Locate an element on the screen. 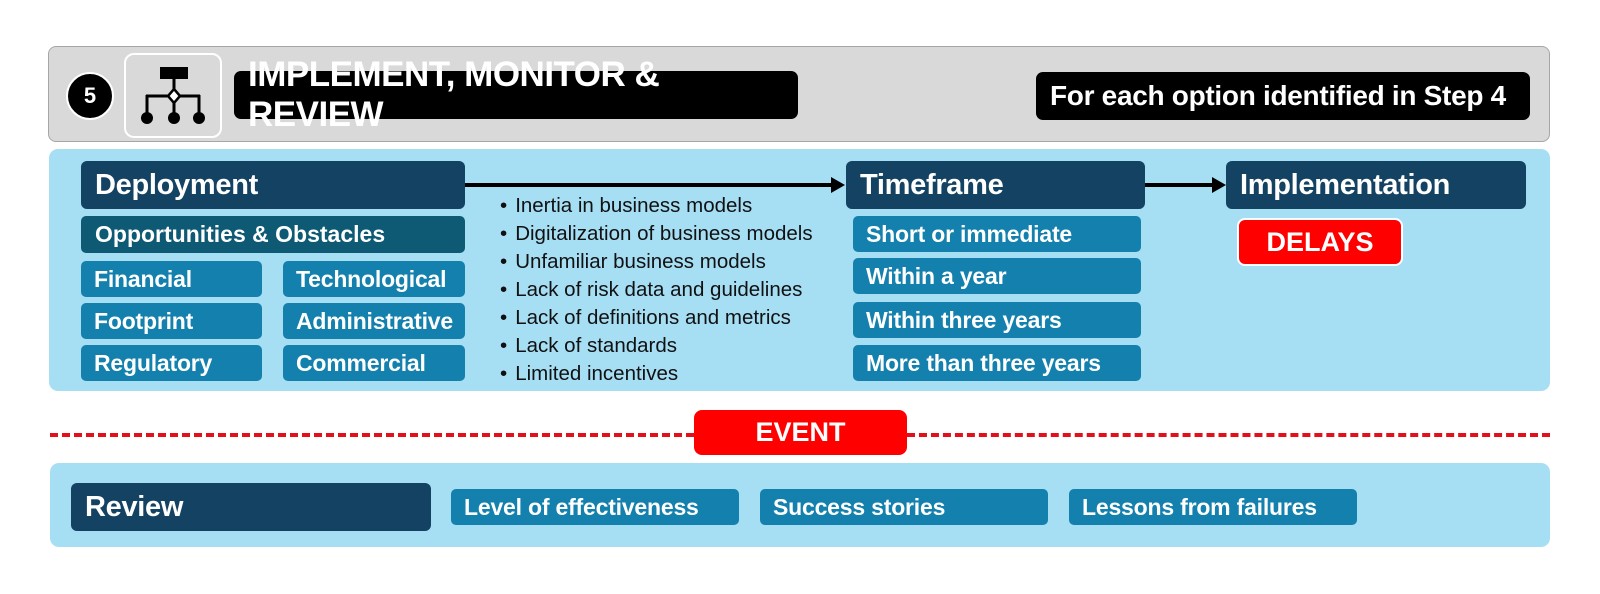 This screenshot has width=1600, height=594. deployment-heading: Deployment is located at coordinates (273, 185).